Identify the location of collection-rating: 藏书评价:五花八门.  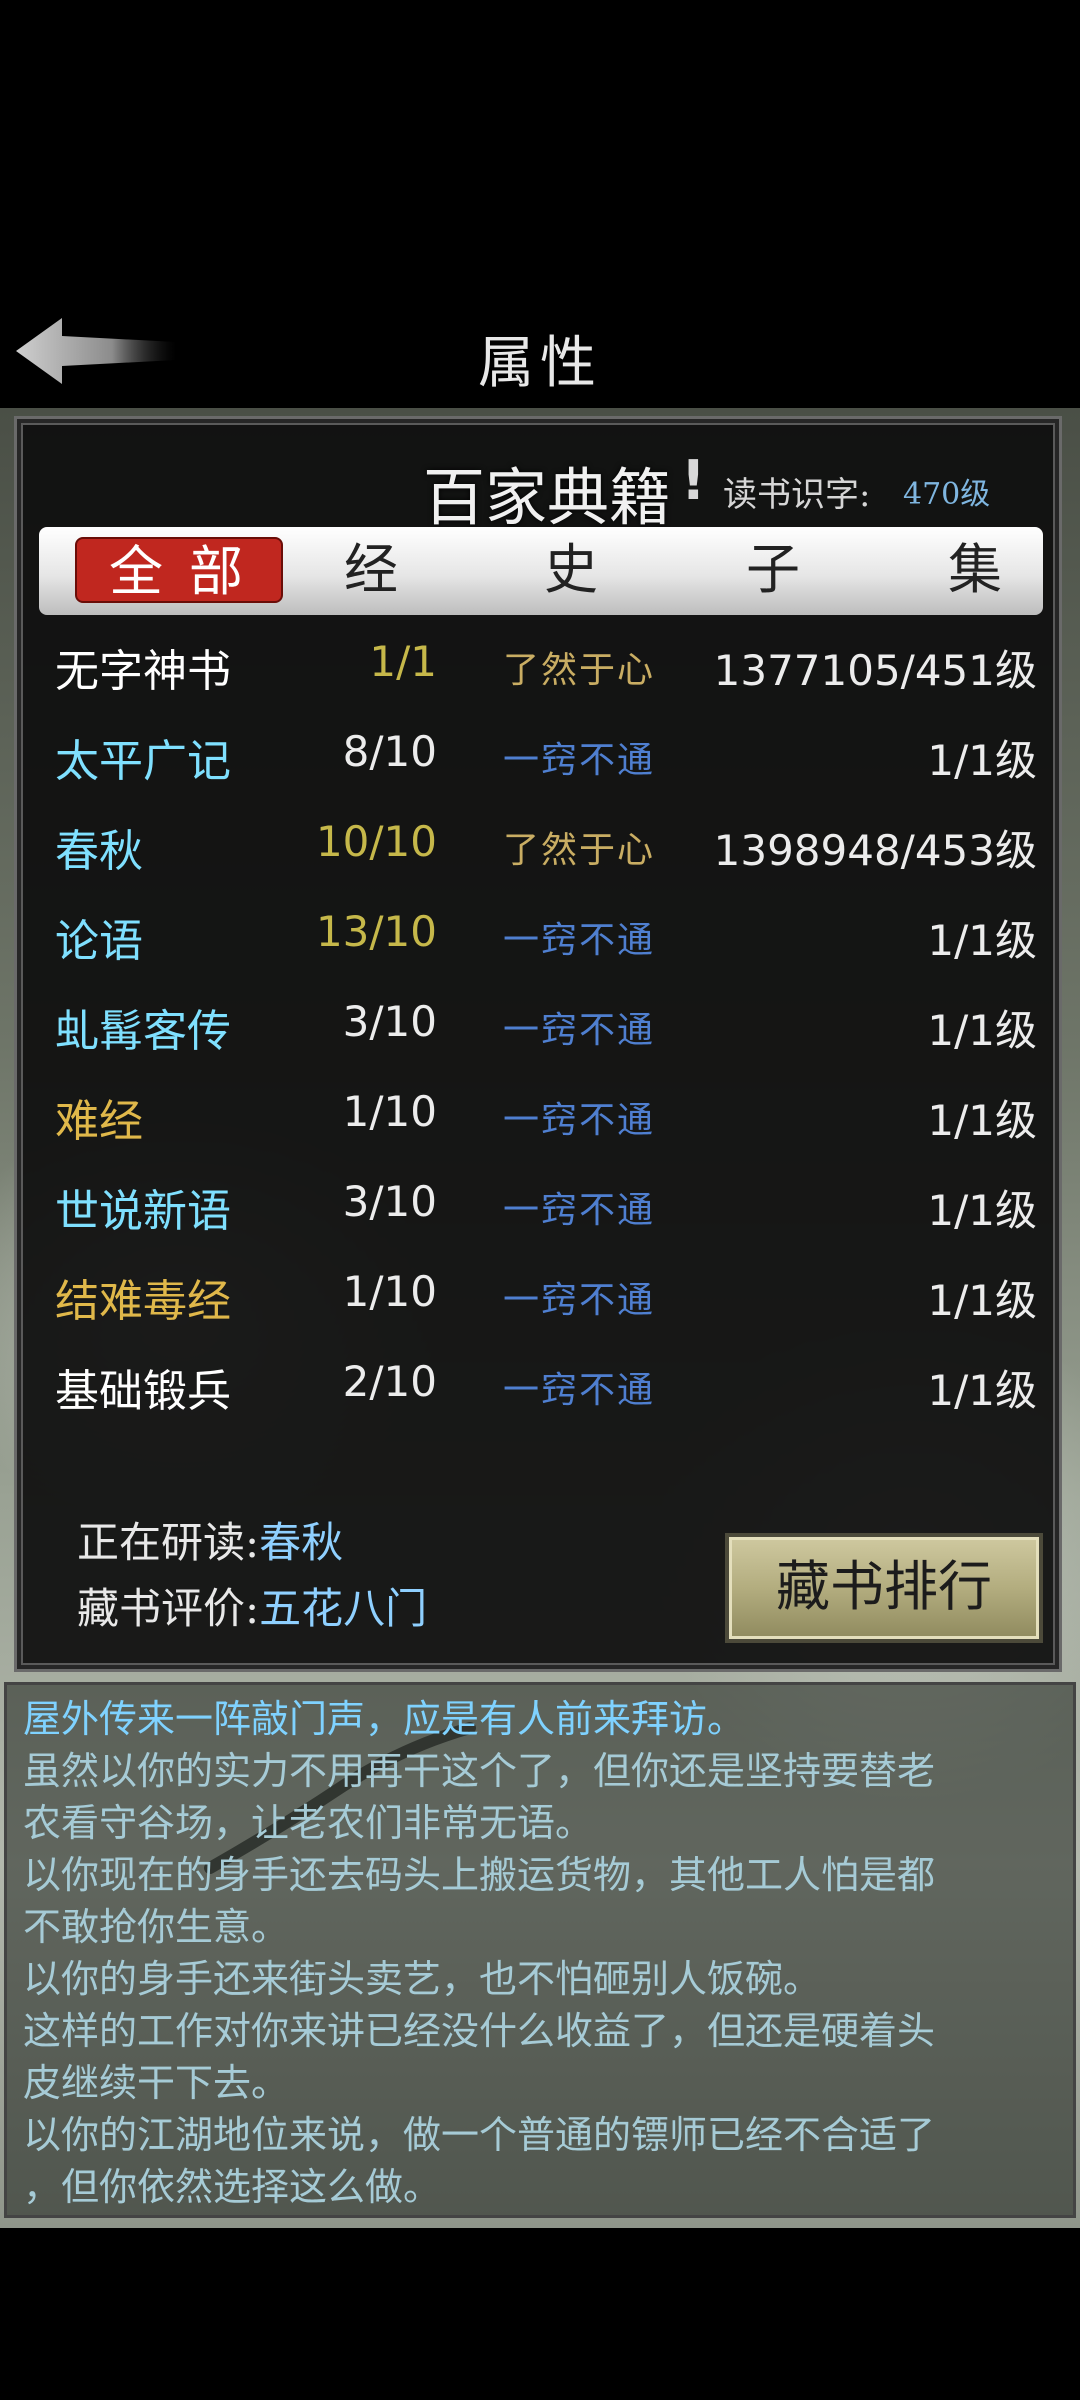
(252, 1605).